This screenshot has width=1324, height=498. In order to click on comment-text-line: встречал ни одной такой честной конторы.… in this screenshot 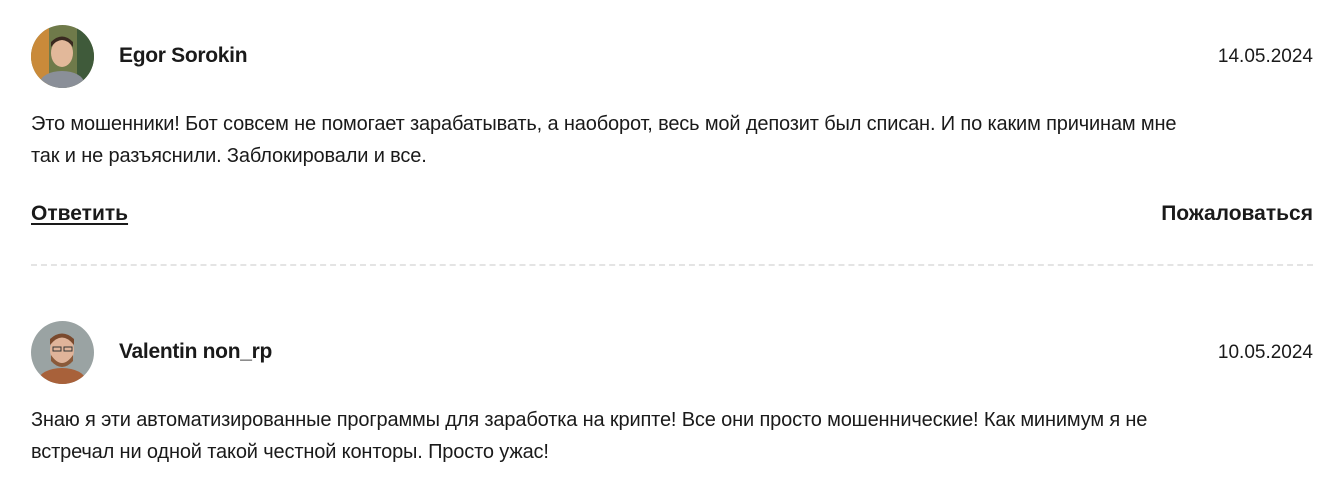, I will do `click(290, 452)`.